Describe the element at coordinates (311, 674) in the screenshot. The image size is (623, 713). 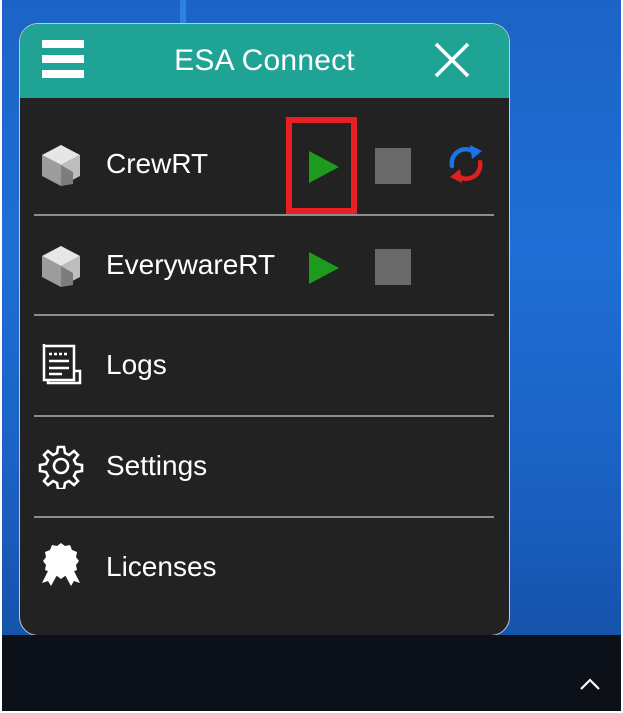
I see `taskbar` at that location.